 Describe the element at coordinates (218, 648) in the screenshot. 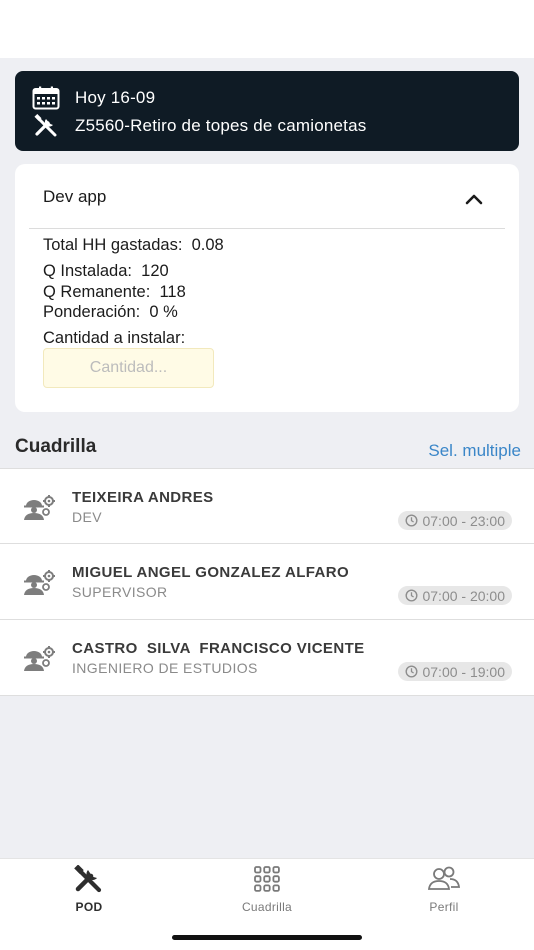

I see `crew-member-name: CASTRO SILVA FRANCISCO VICENTE` at that location.